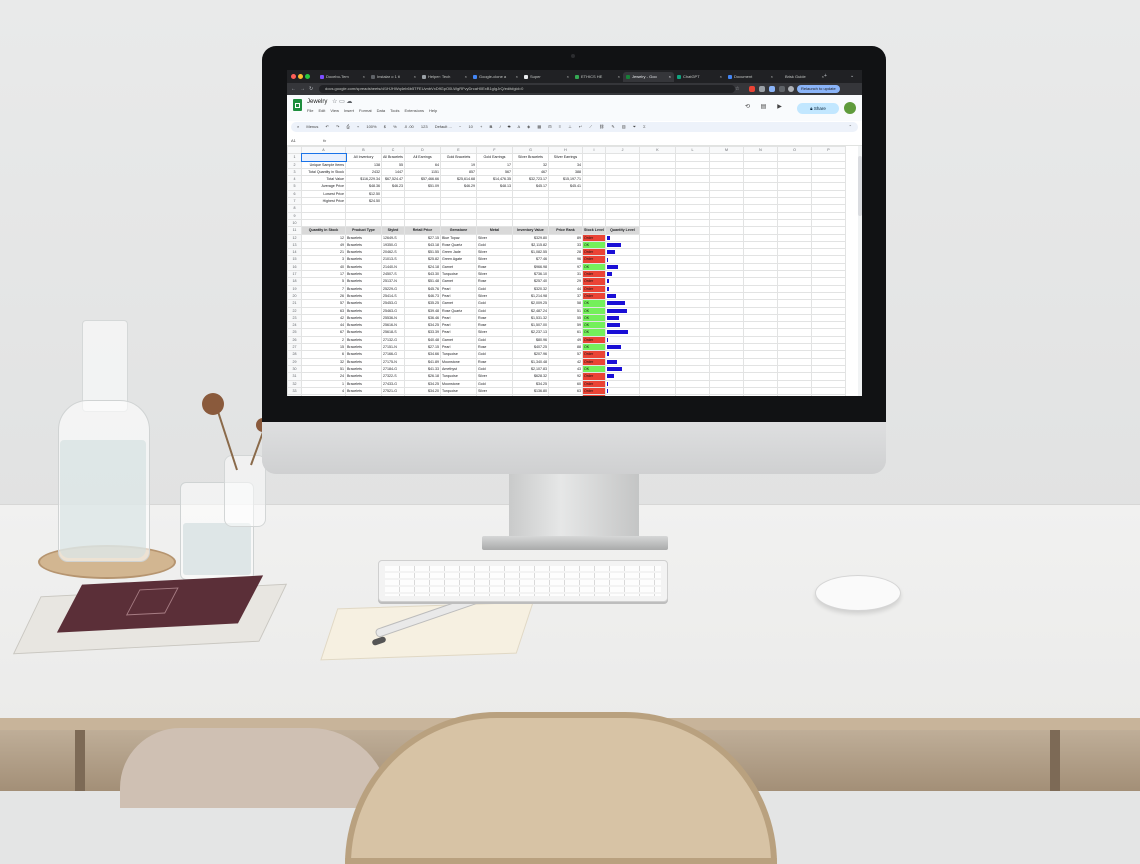  I want to click on row-header: 12, so click(294, 237).